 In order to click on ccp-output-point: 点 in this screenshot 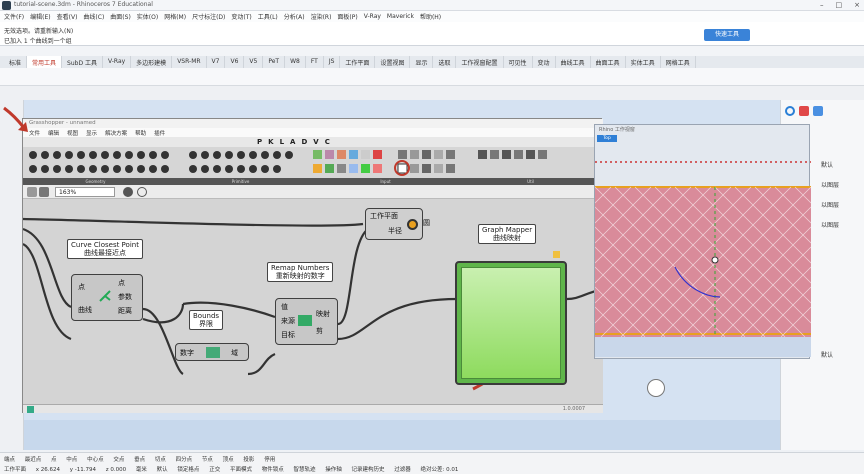, I will do `click(121, 283)`.